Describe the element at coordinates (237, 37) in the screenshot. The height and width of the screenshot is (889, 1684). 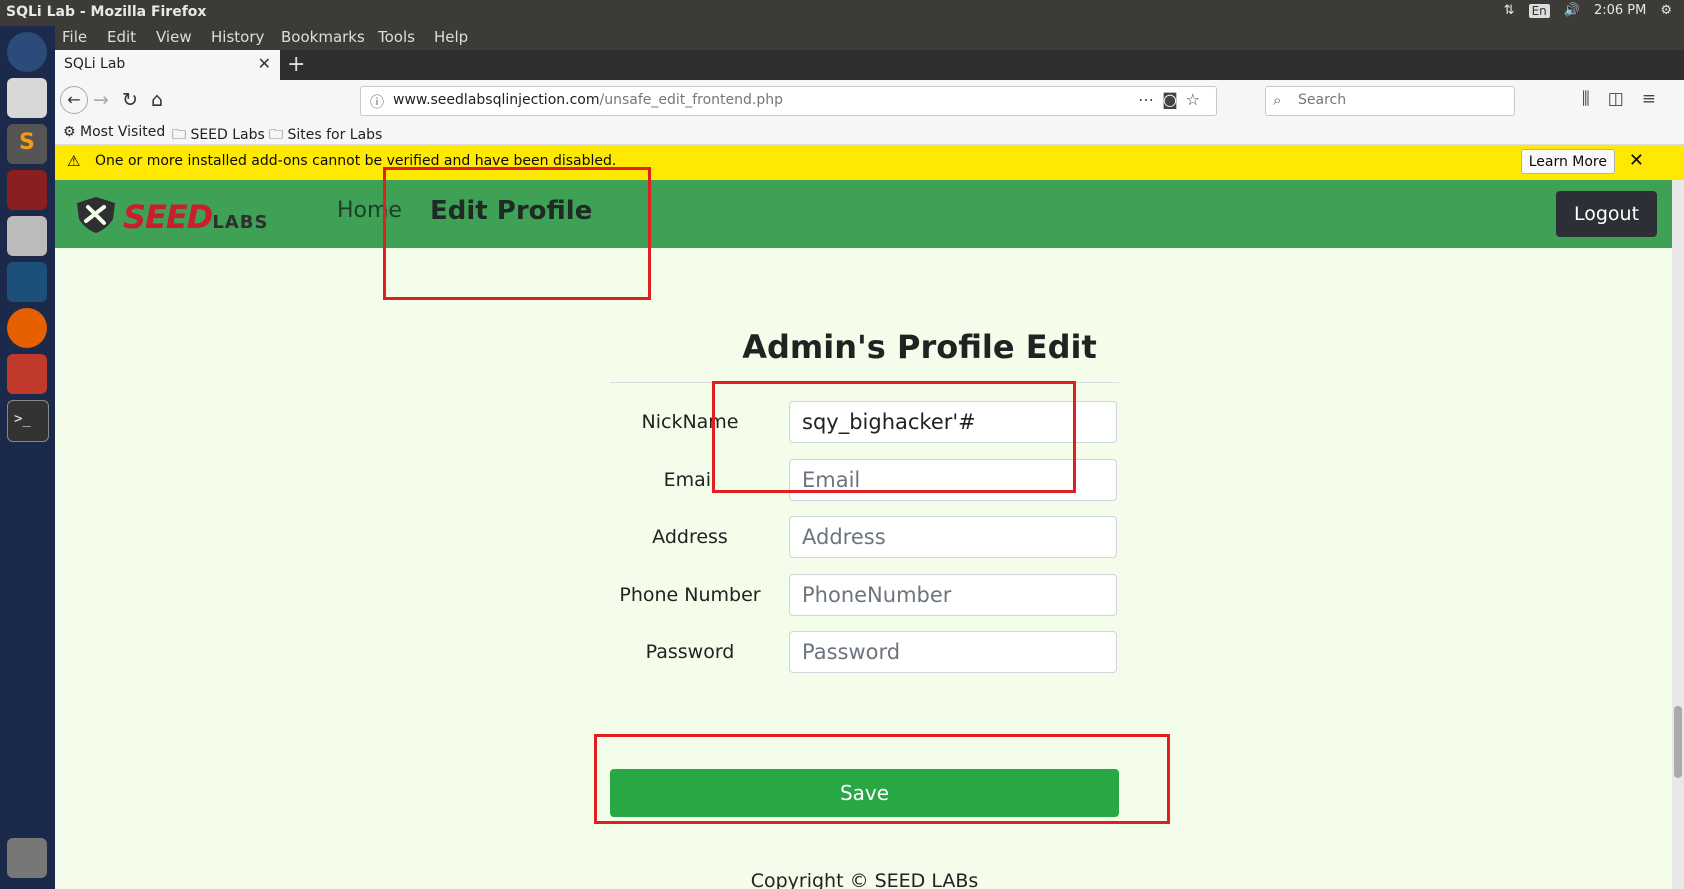
I see `menu-history: History` at that location.